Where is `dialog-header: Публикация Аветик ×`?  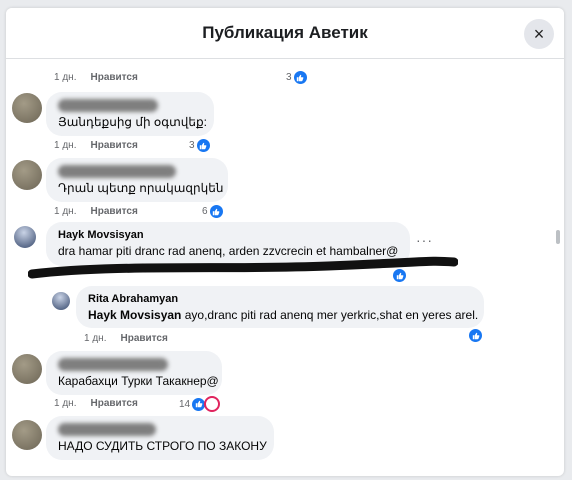
dialog-header: Публикация Аветик × is located at coordinates (285, 33).